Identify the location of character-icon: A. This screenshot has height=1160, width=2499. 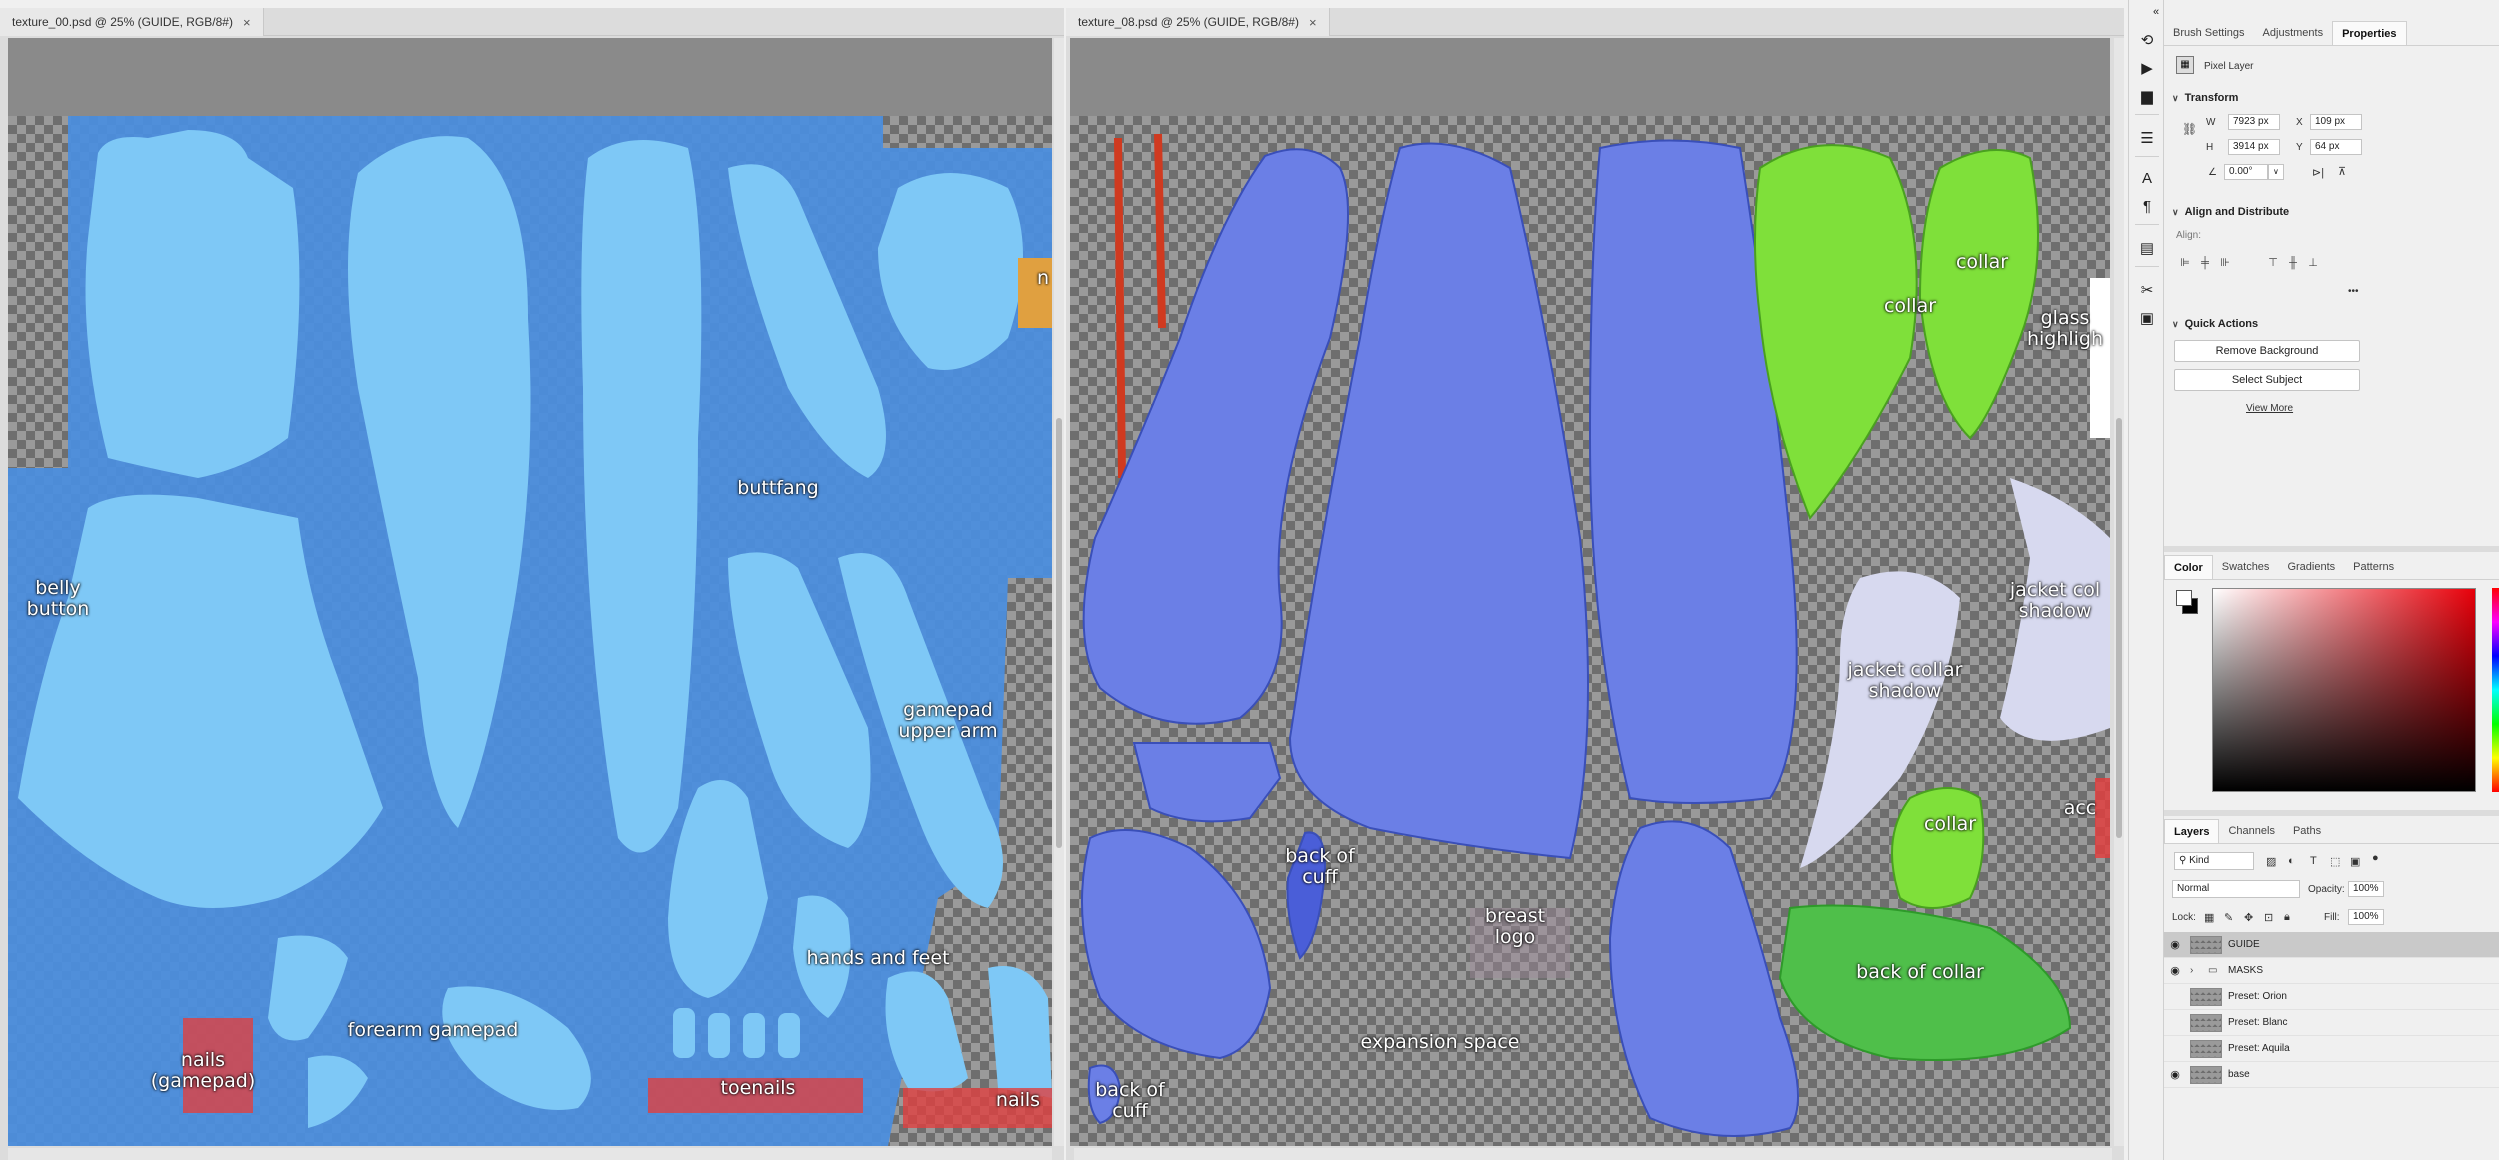
(2147, 178).